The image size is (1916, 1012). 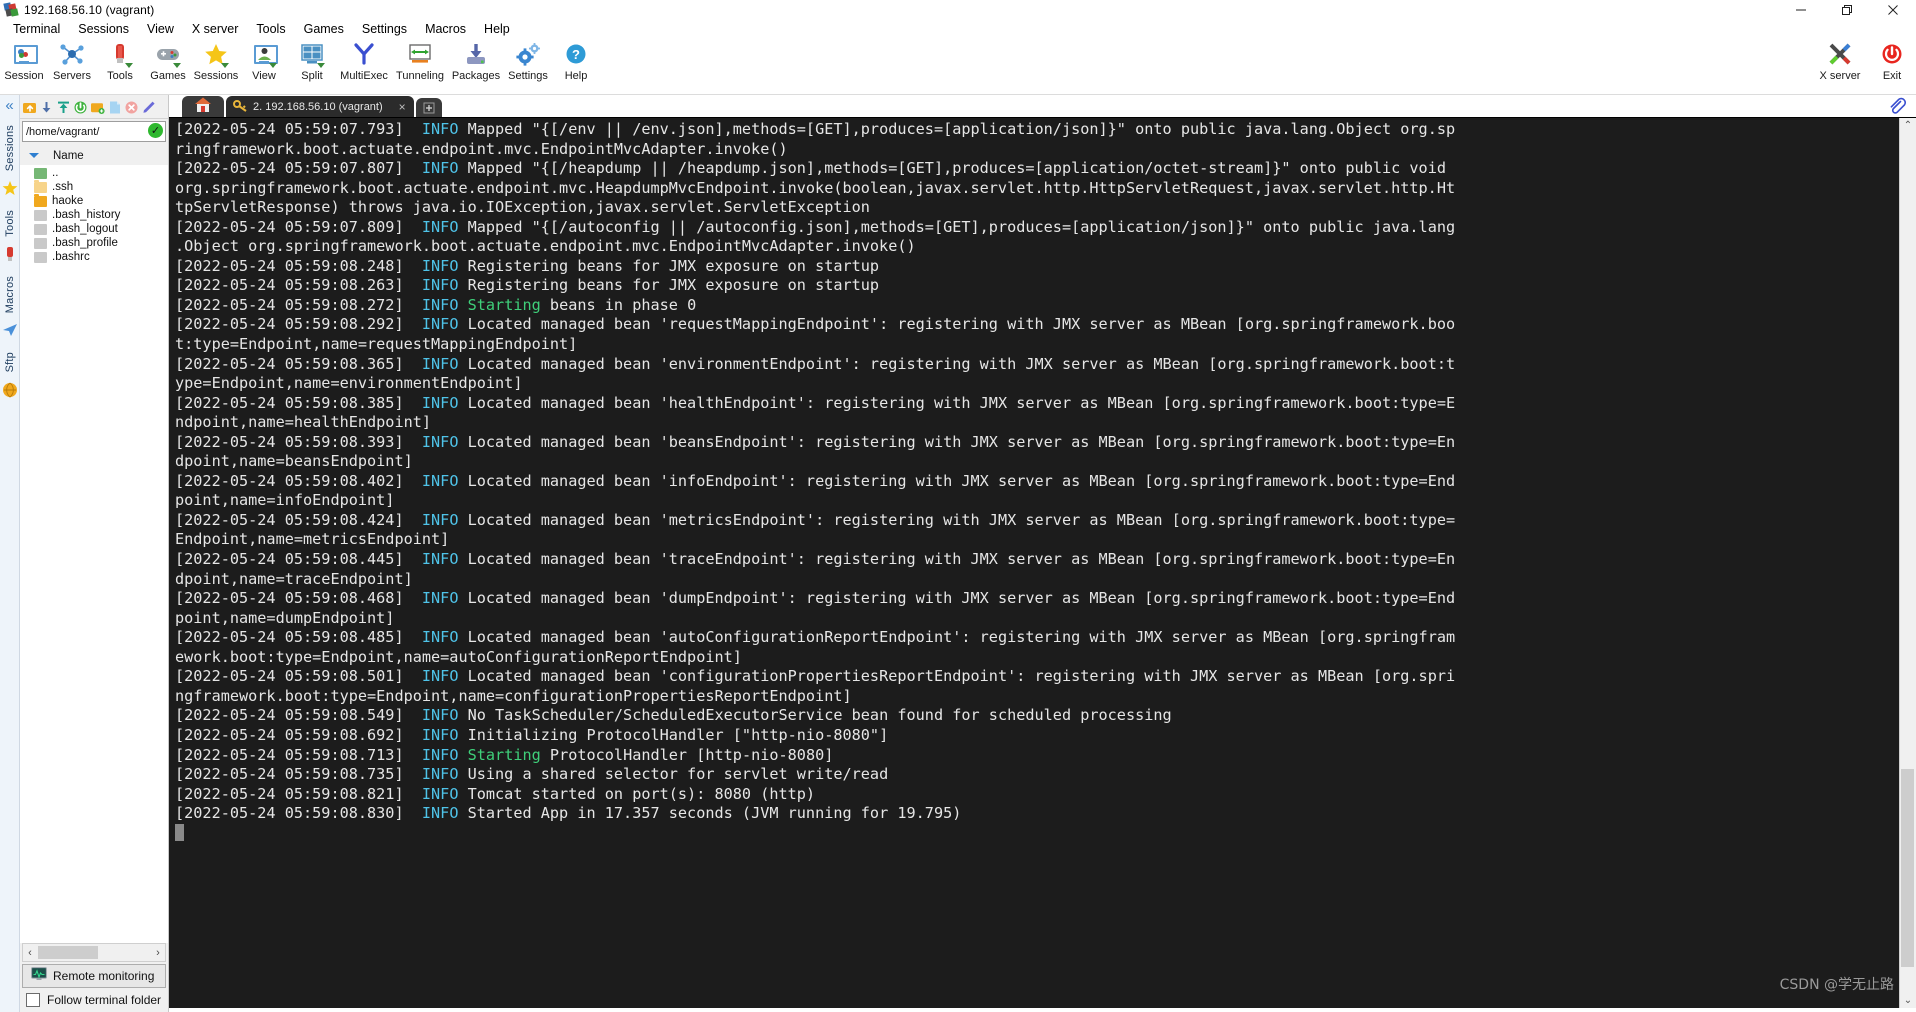 What do you see at coordinates (445, 29) in the screenshot?
I see `menu-item-macros: Macros` at bounding box center [445, 29].